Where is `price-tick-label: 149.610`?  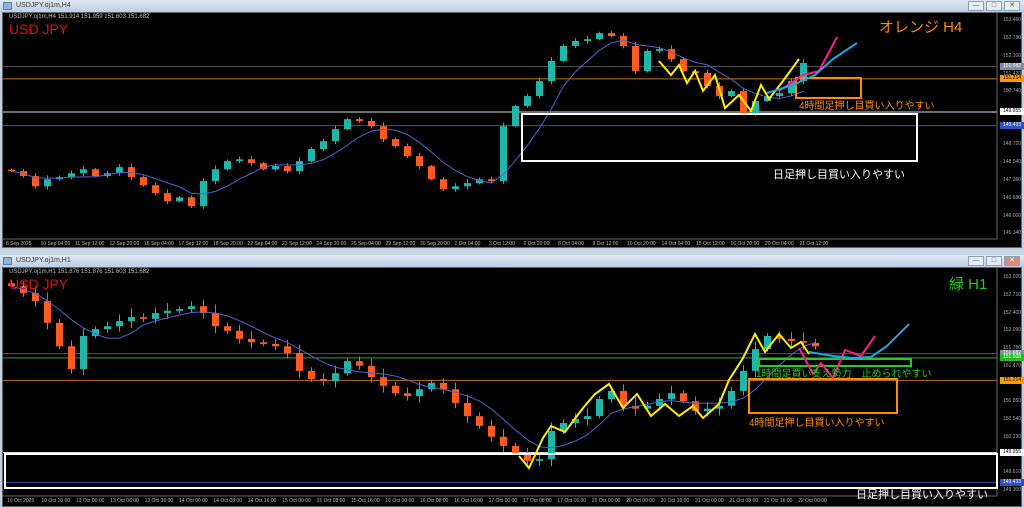
price-tick-label: 149.610 is located at coordinates (1012, 472).